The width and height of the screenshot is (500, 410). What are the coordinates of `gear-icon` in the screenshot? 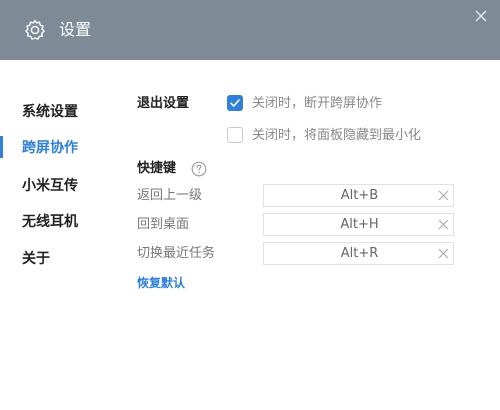 It's located at (35, 29).